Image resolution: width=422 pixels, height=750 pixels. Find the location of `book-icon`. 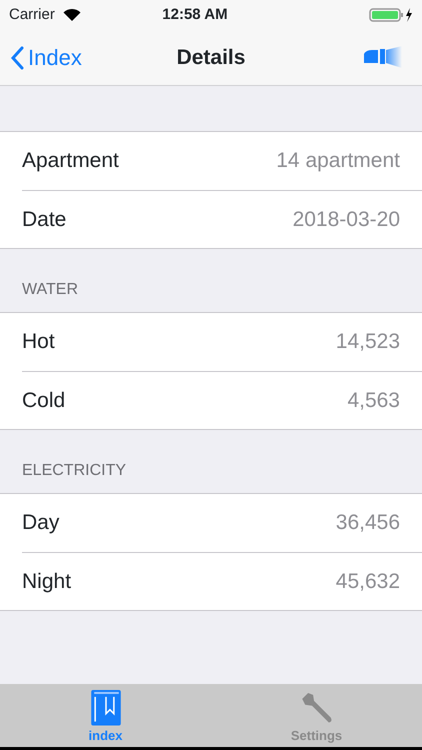

book-icon is located at coordinates (105, 708).